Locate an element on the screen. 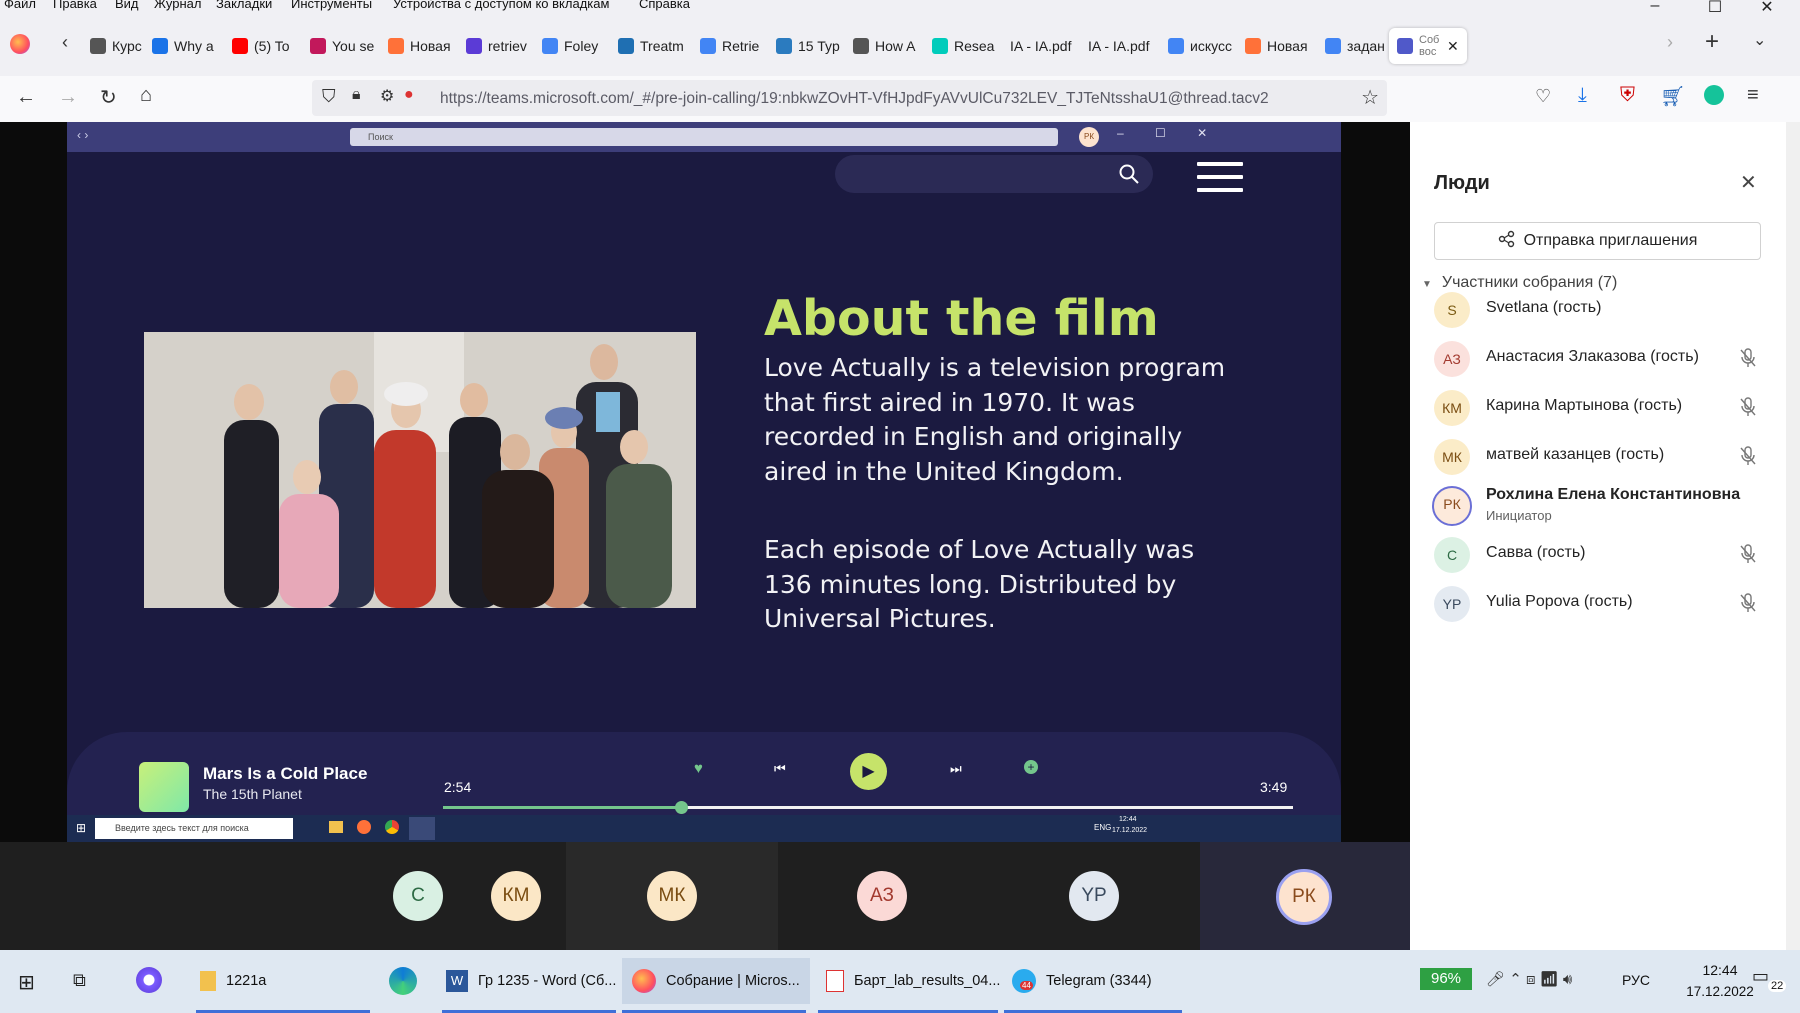 The height and width of the screenshot is (1013, 1800). browser-tab: искусс is located at coordinates (1204, 46).